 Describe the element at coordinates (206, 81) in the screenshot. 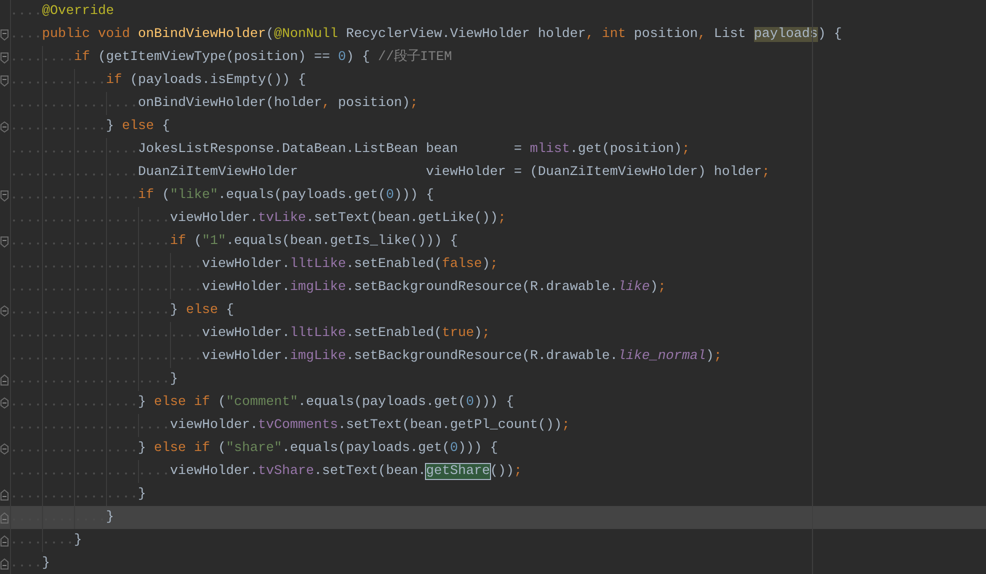

I see `code-line: if (payloads.isEmpty()) {` at that location.